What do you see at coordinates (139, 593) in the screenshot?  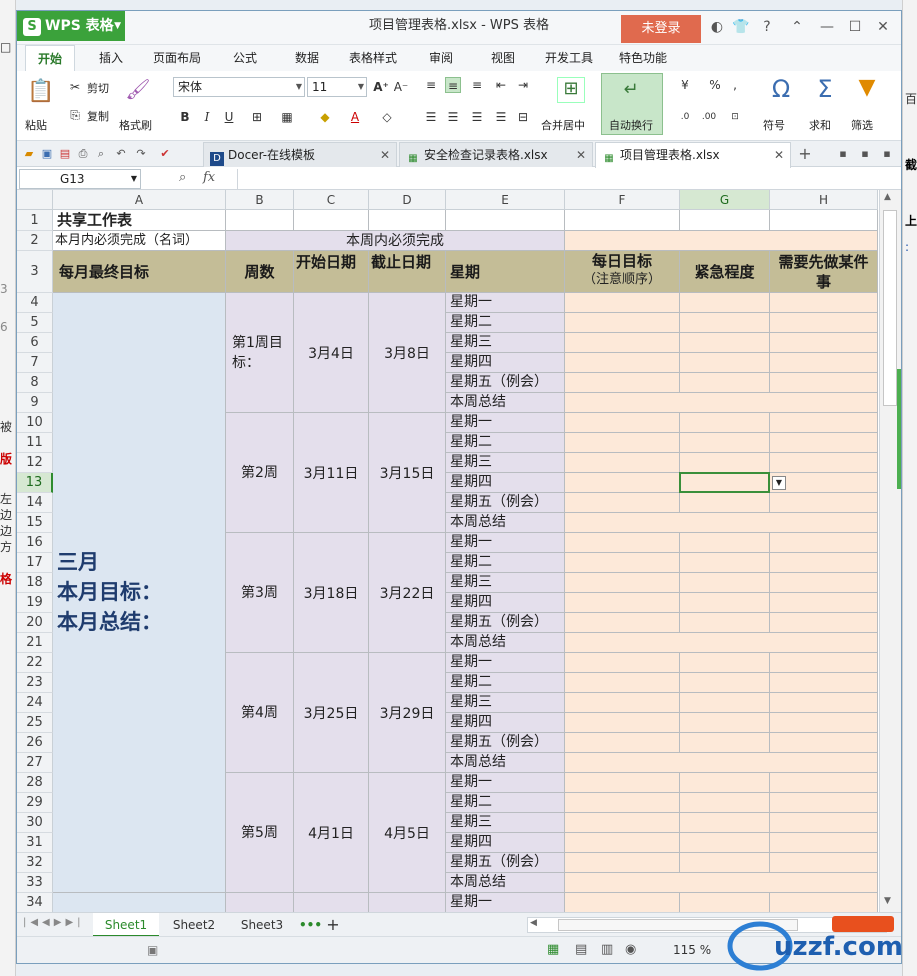 I see `month-goal-block: 三月 本月目标： 本月总结：` at bounding box center [139, 593].